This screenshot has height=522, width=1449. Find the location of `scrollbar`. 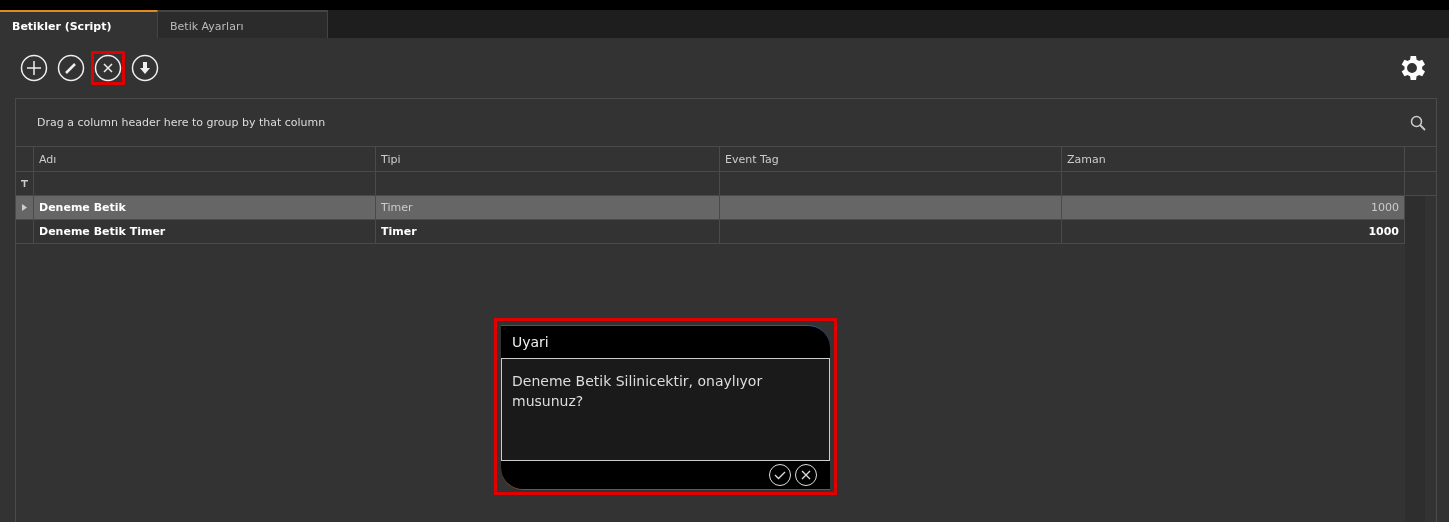

scrollbar is located at coordinates (1415, 359).